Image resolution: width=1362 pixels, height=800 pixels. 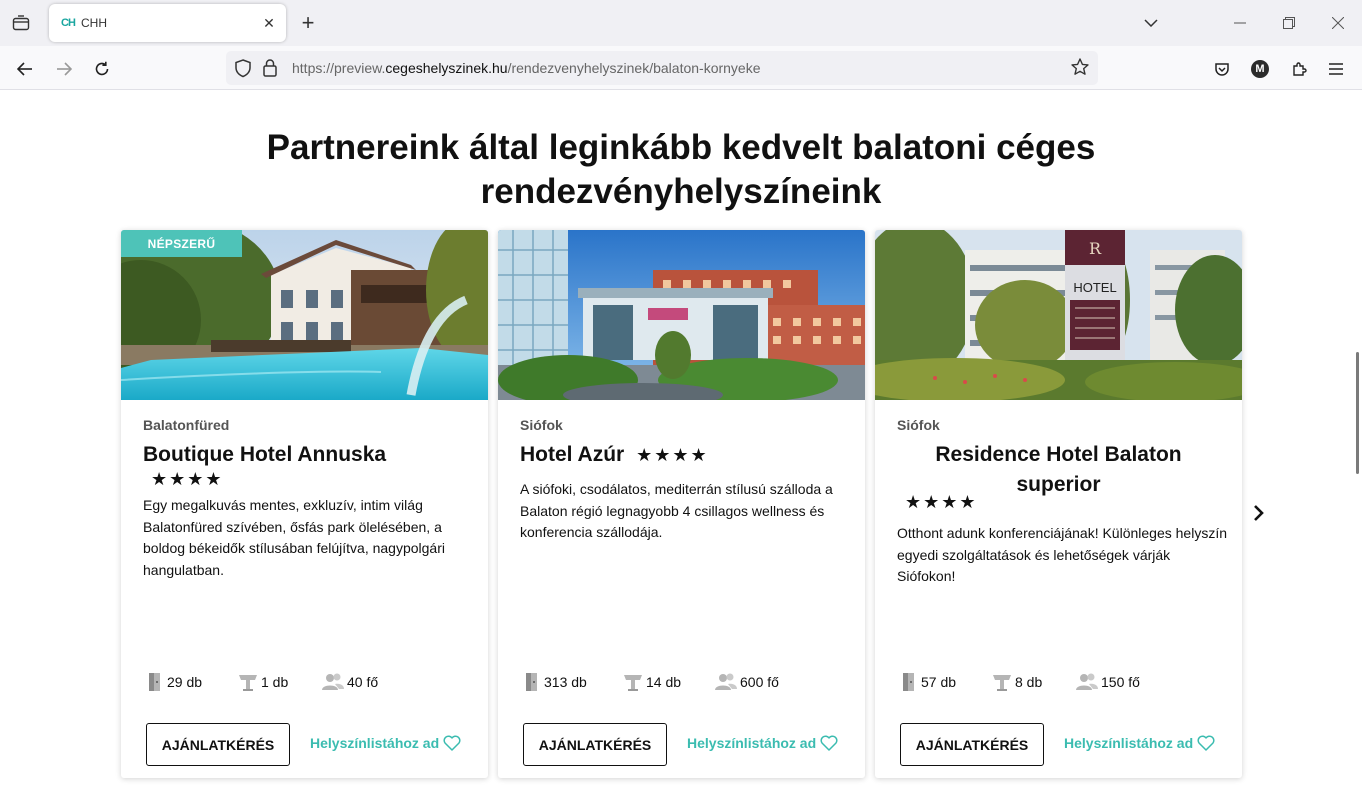 I want to click on puzzle-icon, so click(x=1300, y=69).